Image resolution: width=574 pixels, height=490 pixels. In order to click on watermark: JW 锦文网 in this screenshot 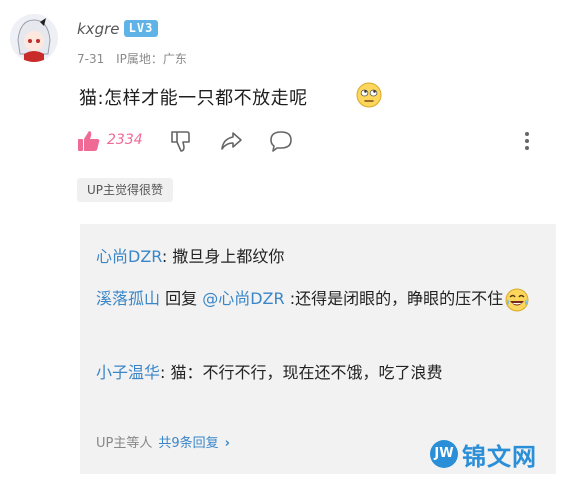, I will do `click(483, 454)`.